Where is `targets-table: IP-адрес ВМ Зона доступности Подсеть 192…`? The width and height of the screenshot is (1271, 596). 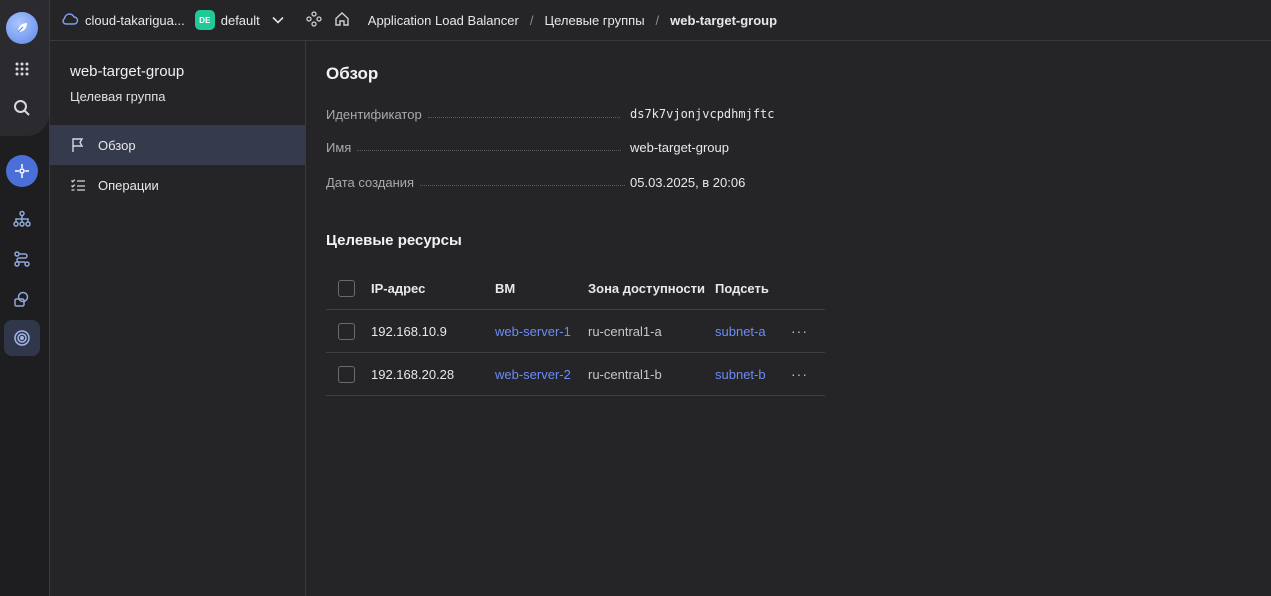 targets-table: IP-адрес ВМ Зона доступности Подсеть 192… is located at coordinates (575, 331).